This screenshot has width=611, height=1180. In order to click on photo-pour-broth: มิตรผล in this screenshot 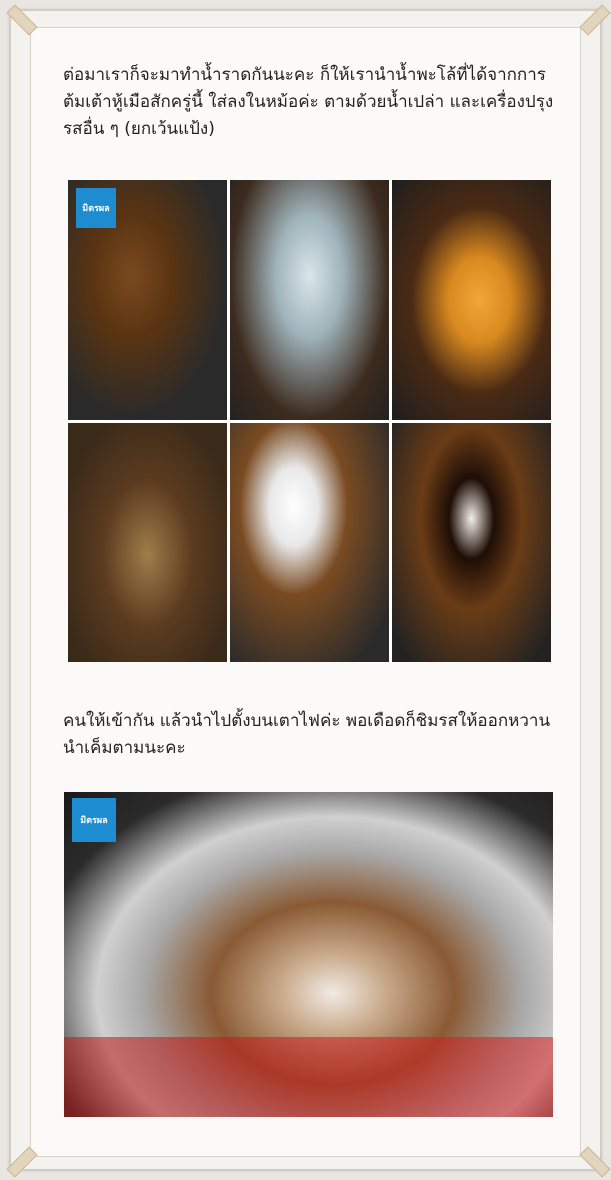, I will do `click(147, 300)`.